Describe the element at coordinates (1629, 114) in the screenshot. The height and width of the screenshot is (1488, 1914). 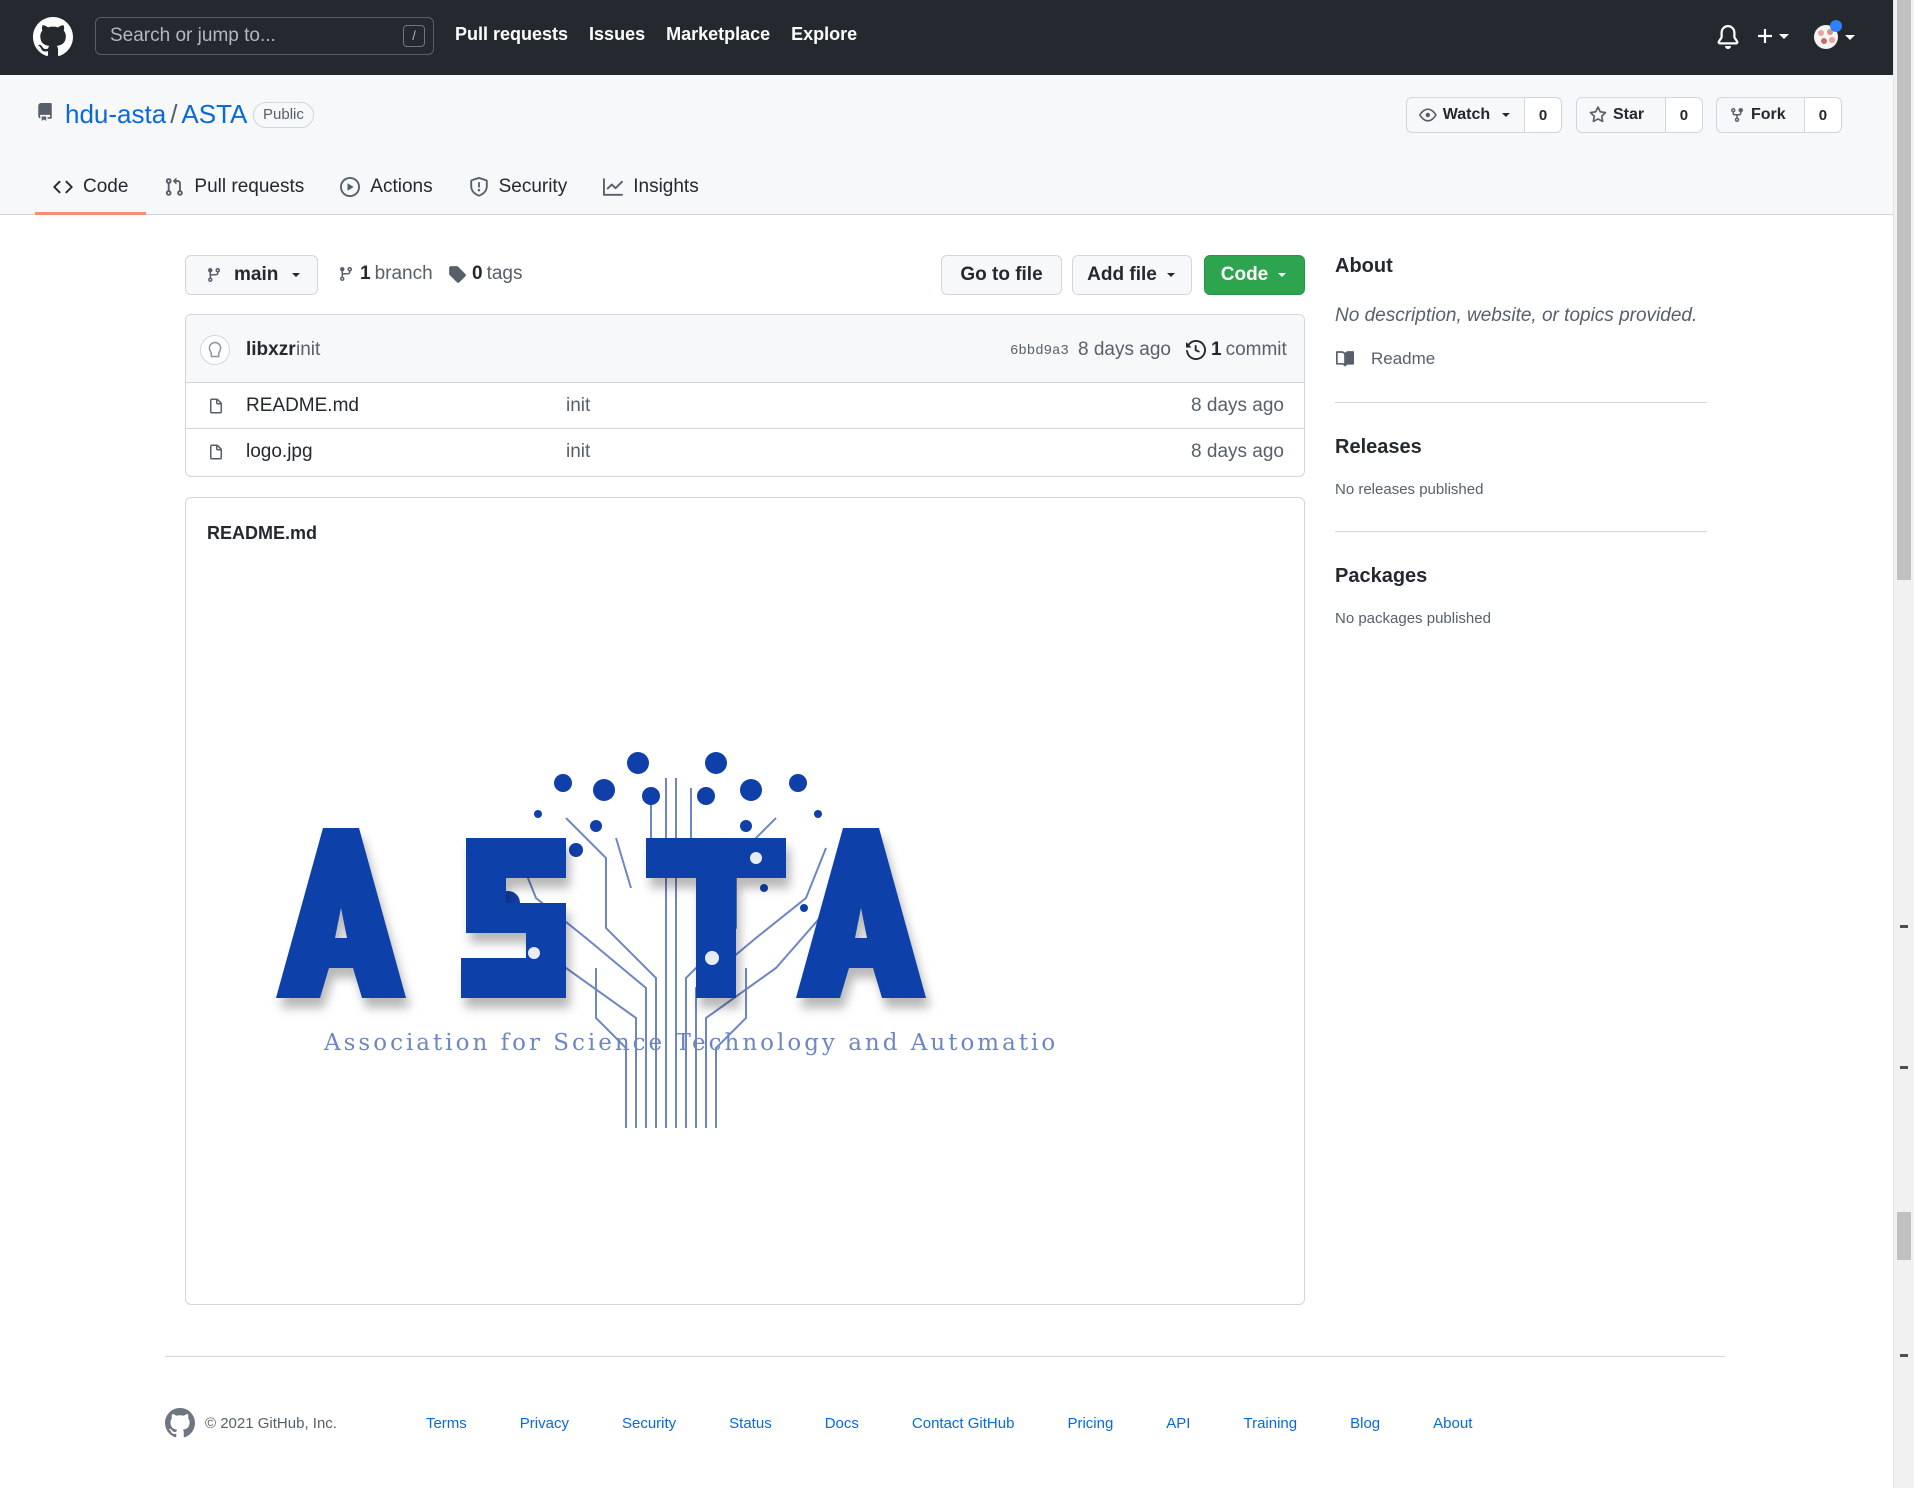
I see `star-label: Star` at that location.